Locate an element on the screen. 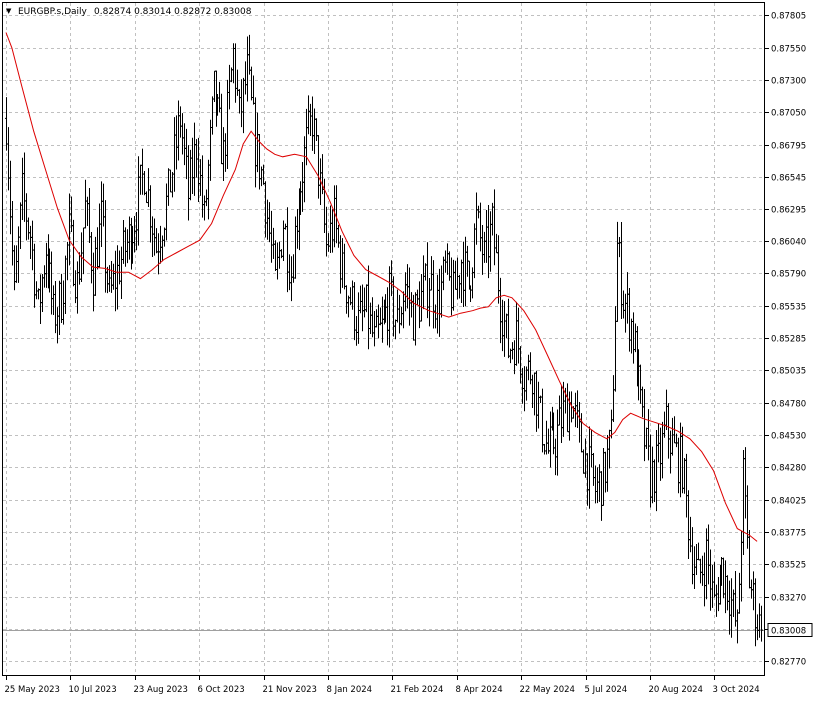 The image size is (813, 704). y-tick-label: 0.83270 is located at coordinates (788, 599).